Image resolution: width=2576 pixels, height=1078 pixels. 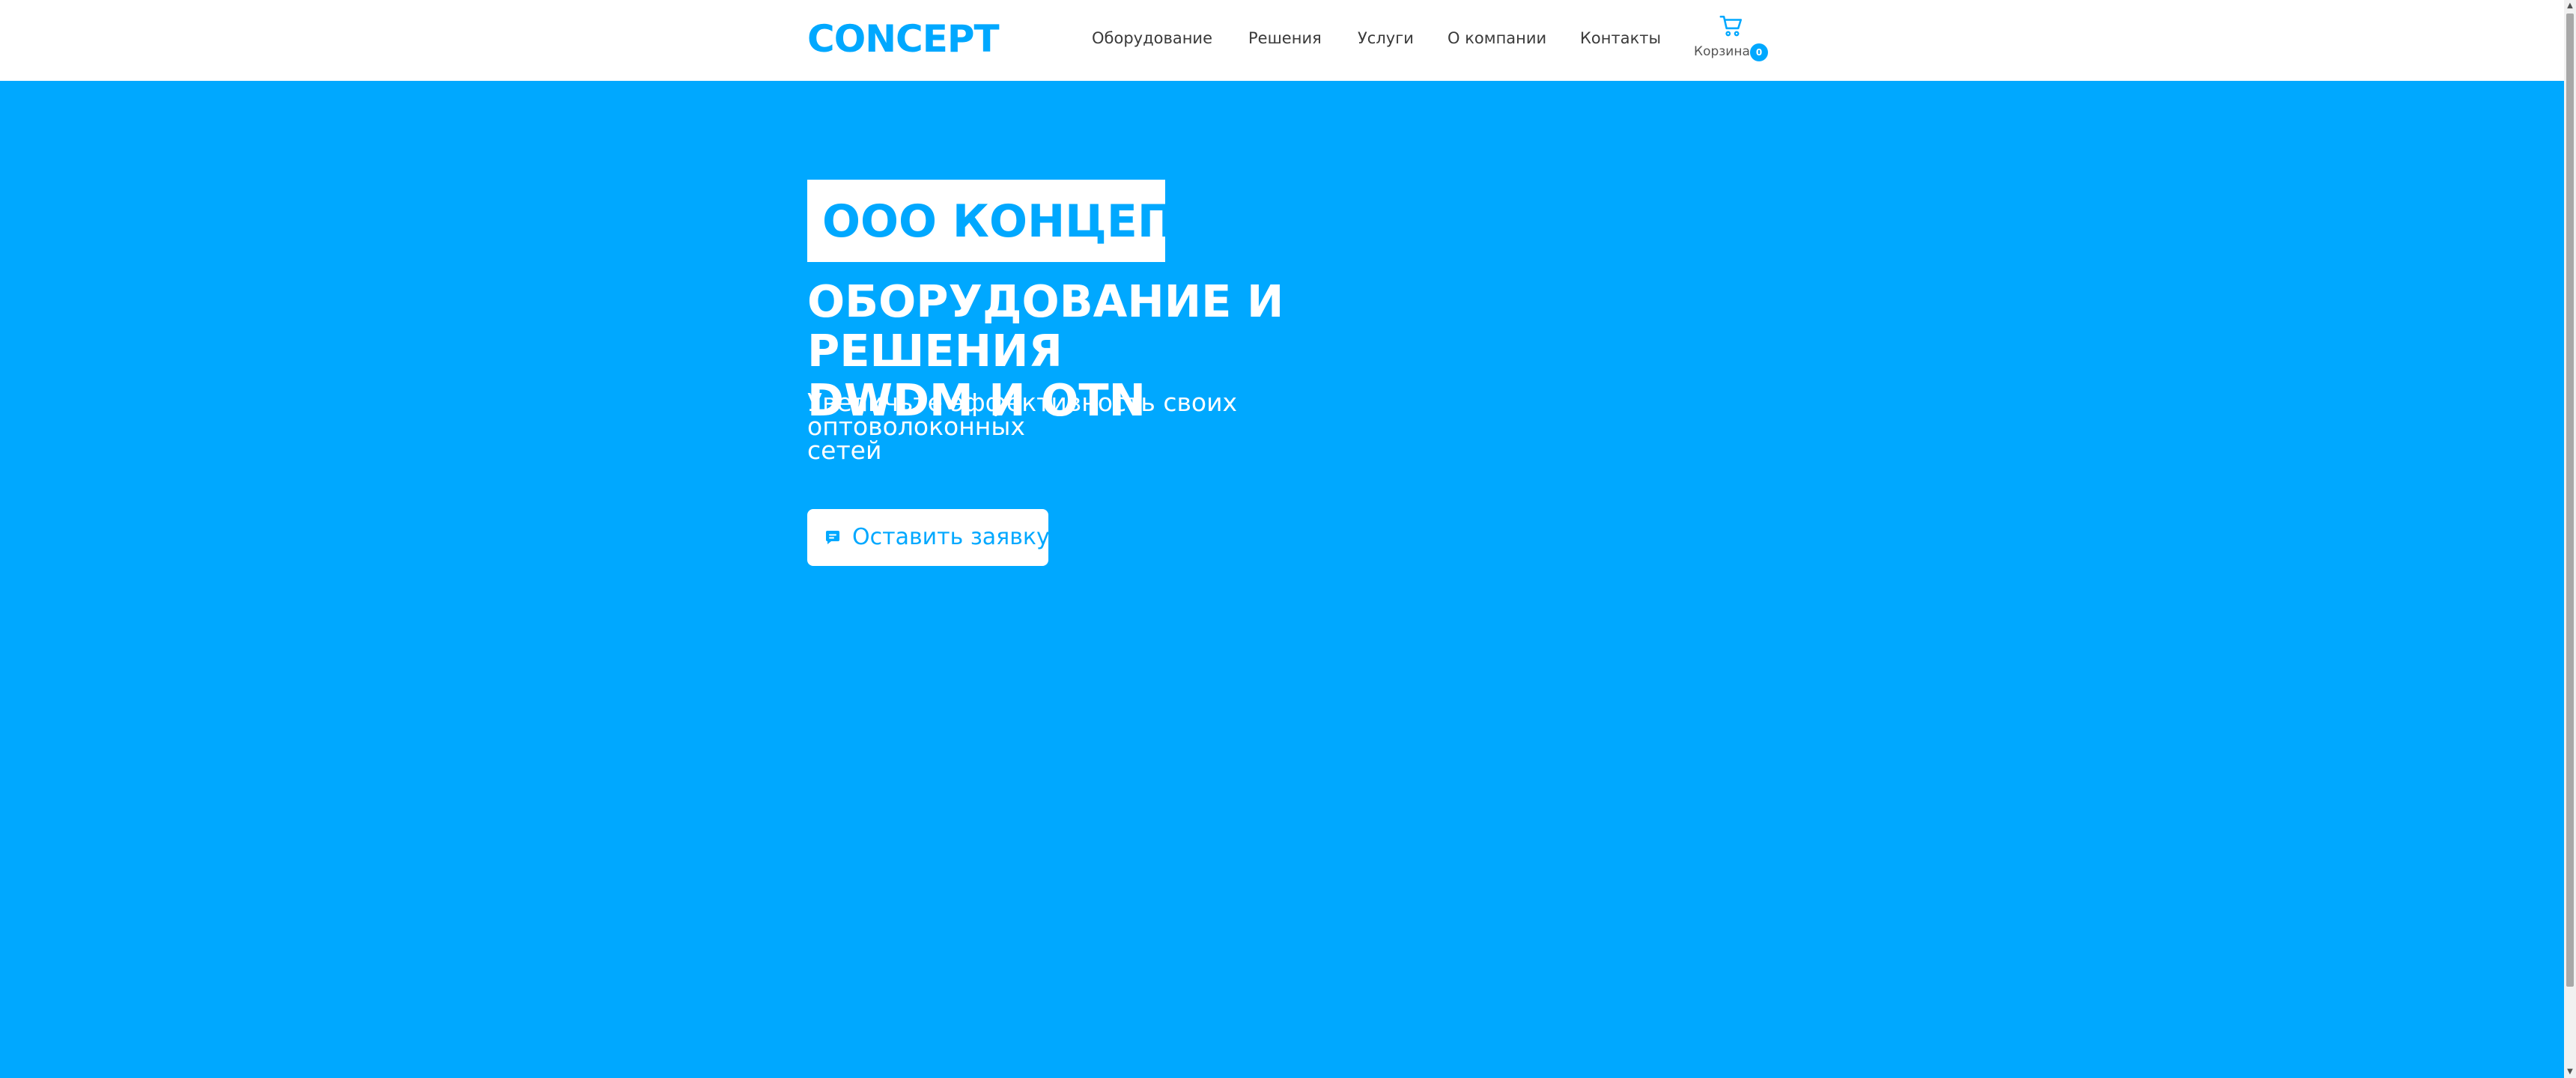 What do you see at coordinates (1620, 38) in the screenshot?
I see `nav-item-contacts: Контакты` at bounding box center [1620, 38].